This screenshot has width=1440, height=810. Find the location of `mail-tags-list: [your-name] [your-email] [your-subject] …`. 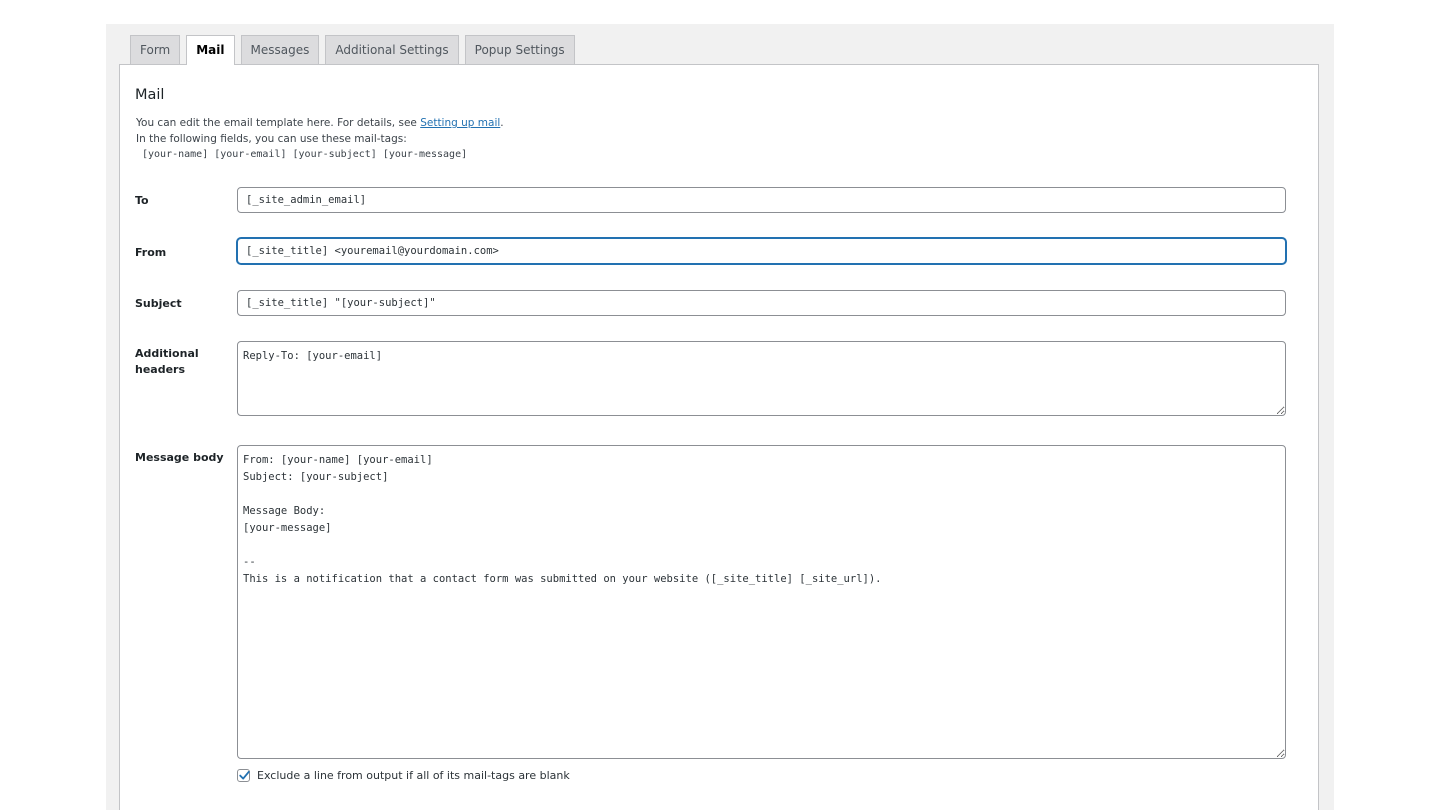

mail-tags-list: [your-name] [your-email] [your-subject] … is located at coordinates (305, 154).